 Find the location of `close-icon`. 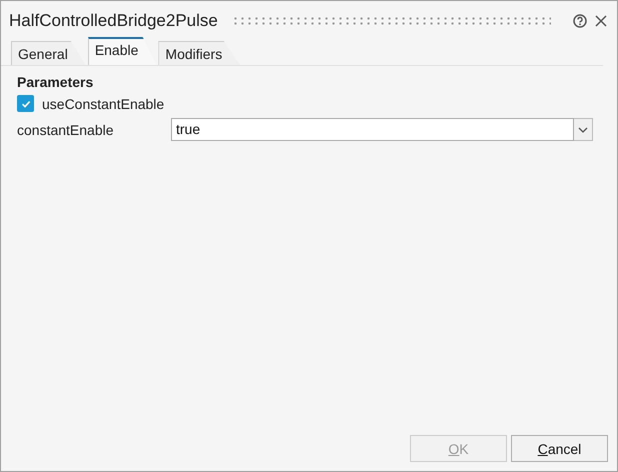

close-icon is located at coordinates (601, 21).